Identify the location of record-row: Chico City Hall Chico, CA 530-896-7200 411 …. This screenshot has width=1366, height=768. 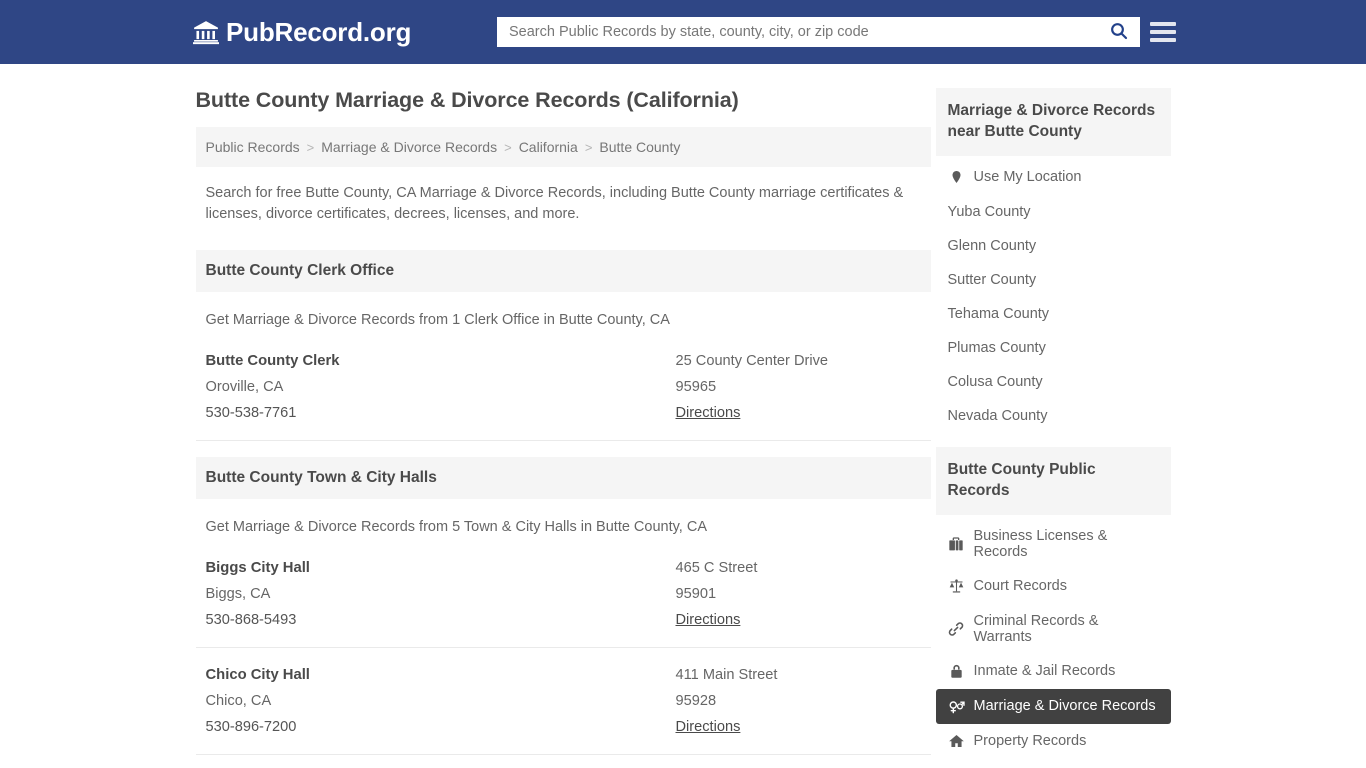
(563, 702).